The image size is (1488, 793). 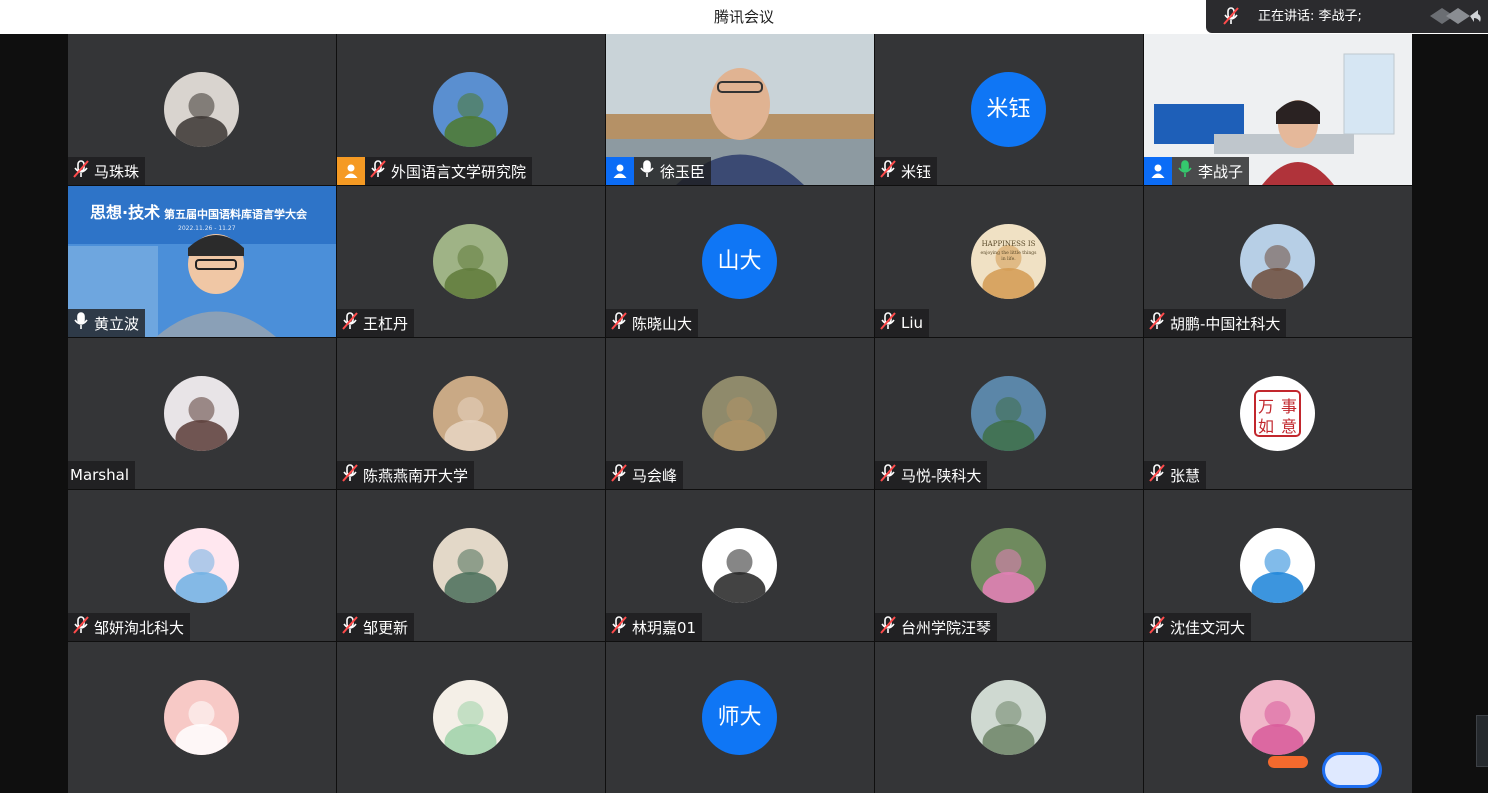 I want to click on scroll-indicator, so click(x=1482, y=741).